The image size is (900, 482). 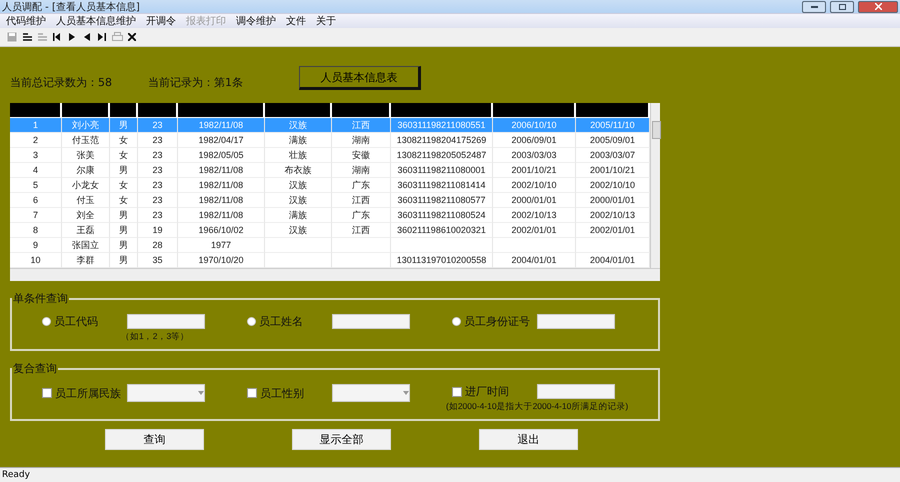 I want to click on menu-item: 调令维护, so click(x=256, y=21).